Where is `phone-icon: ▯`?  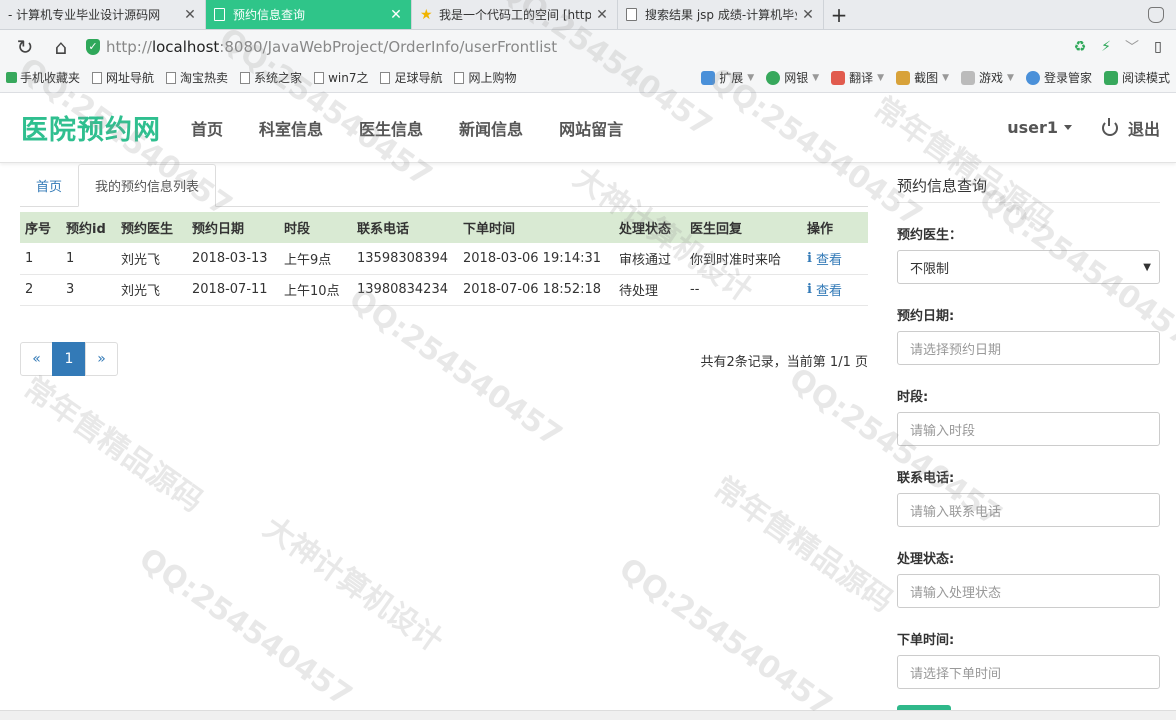 phone-icon: ▯ is located at coordinates (1158, 47).